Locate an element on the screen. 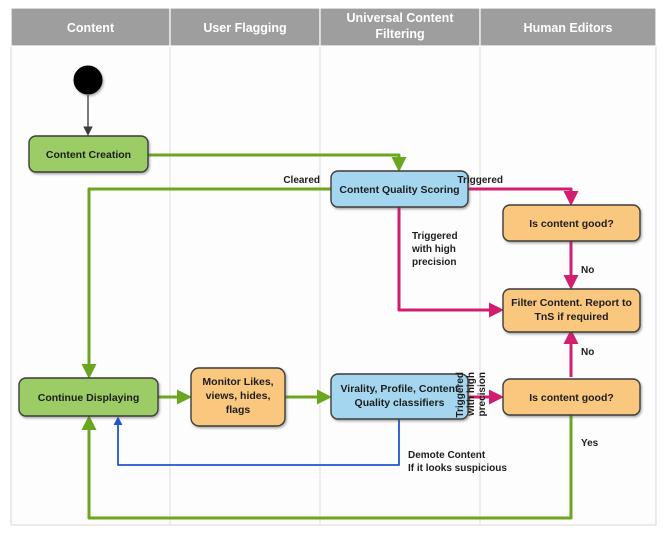  edge-label-triggered-high-precision: Triggered with high precision is located at coordinates (434, 249).